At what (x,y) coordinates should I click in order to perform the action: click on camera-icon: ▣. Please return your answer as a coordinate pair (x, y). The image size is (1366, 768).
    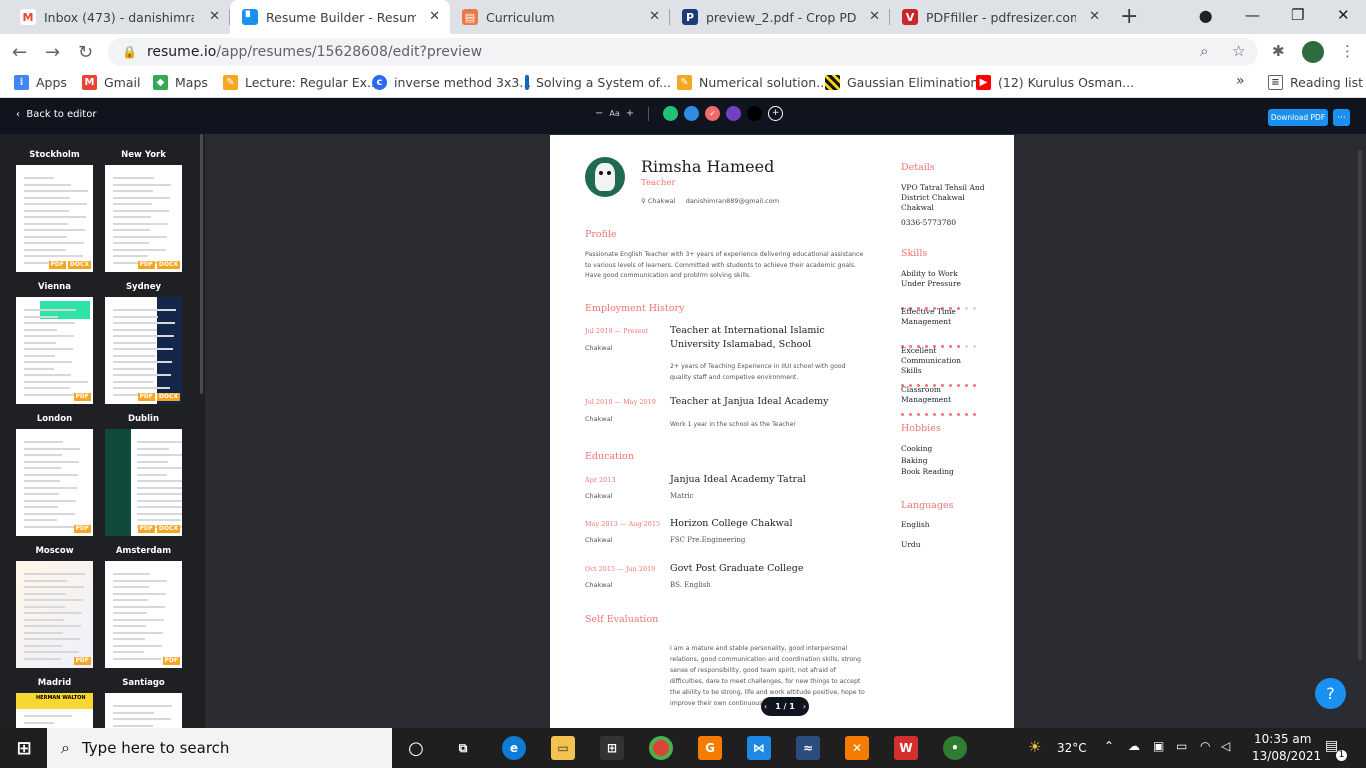
    Looking at the image, I should click on (1158, 746).